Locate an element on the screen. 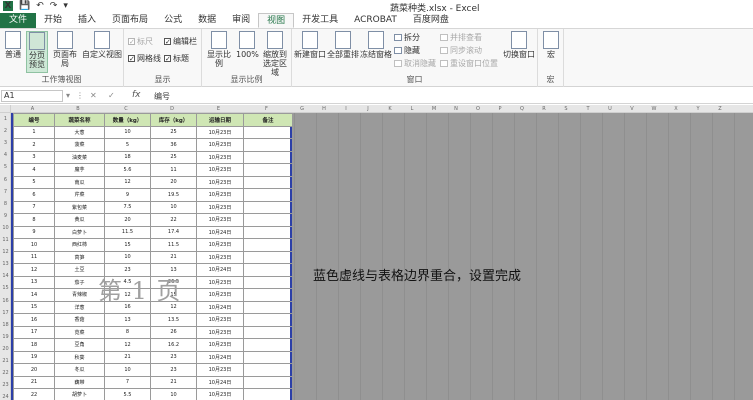  header-cell: 数量（kg） is located at coordinates (127, 120).